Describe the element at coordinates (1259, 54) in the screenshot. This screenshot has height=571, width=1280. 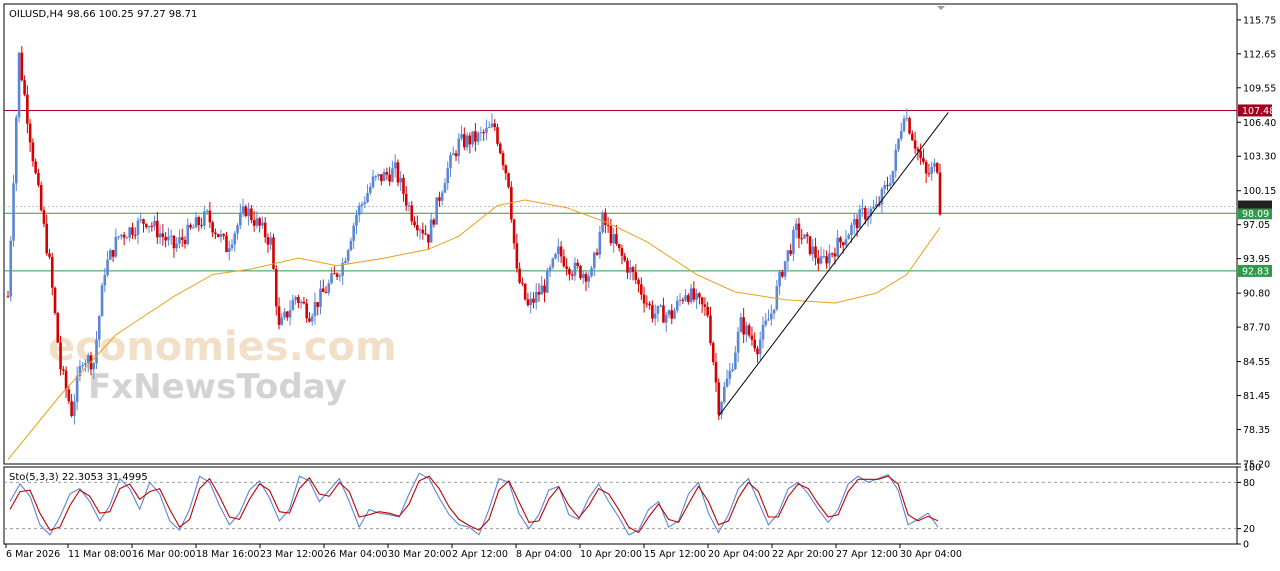
I see `price-tick-label: 112.65` at that location.